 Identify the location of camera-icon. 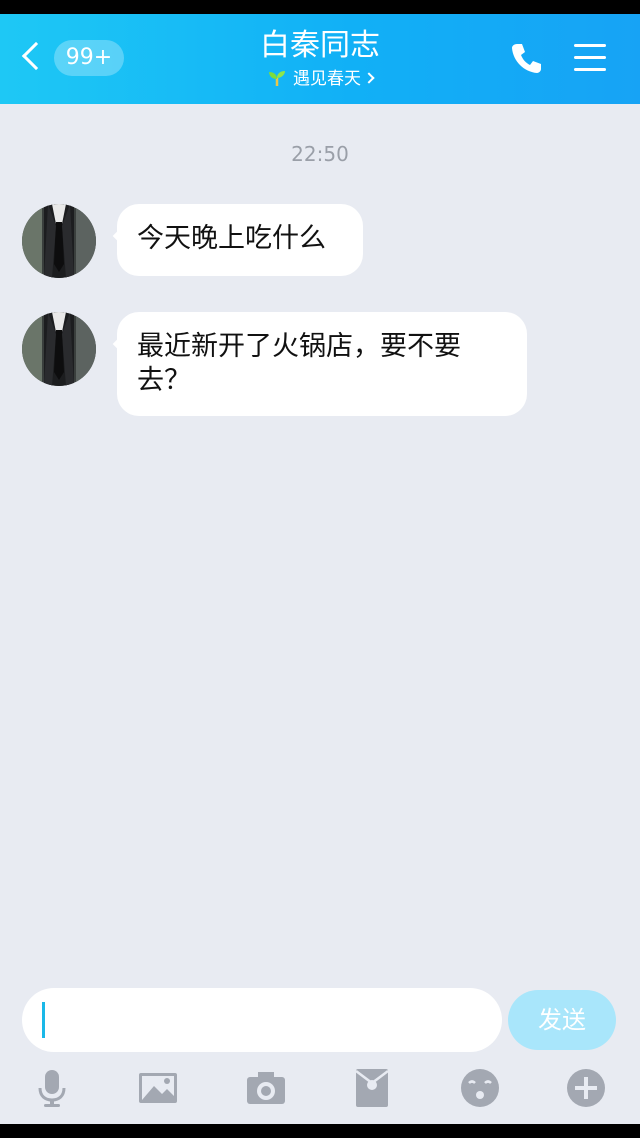
(266, 1088).